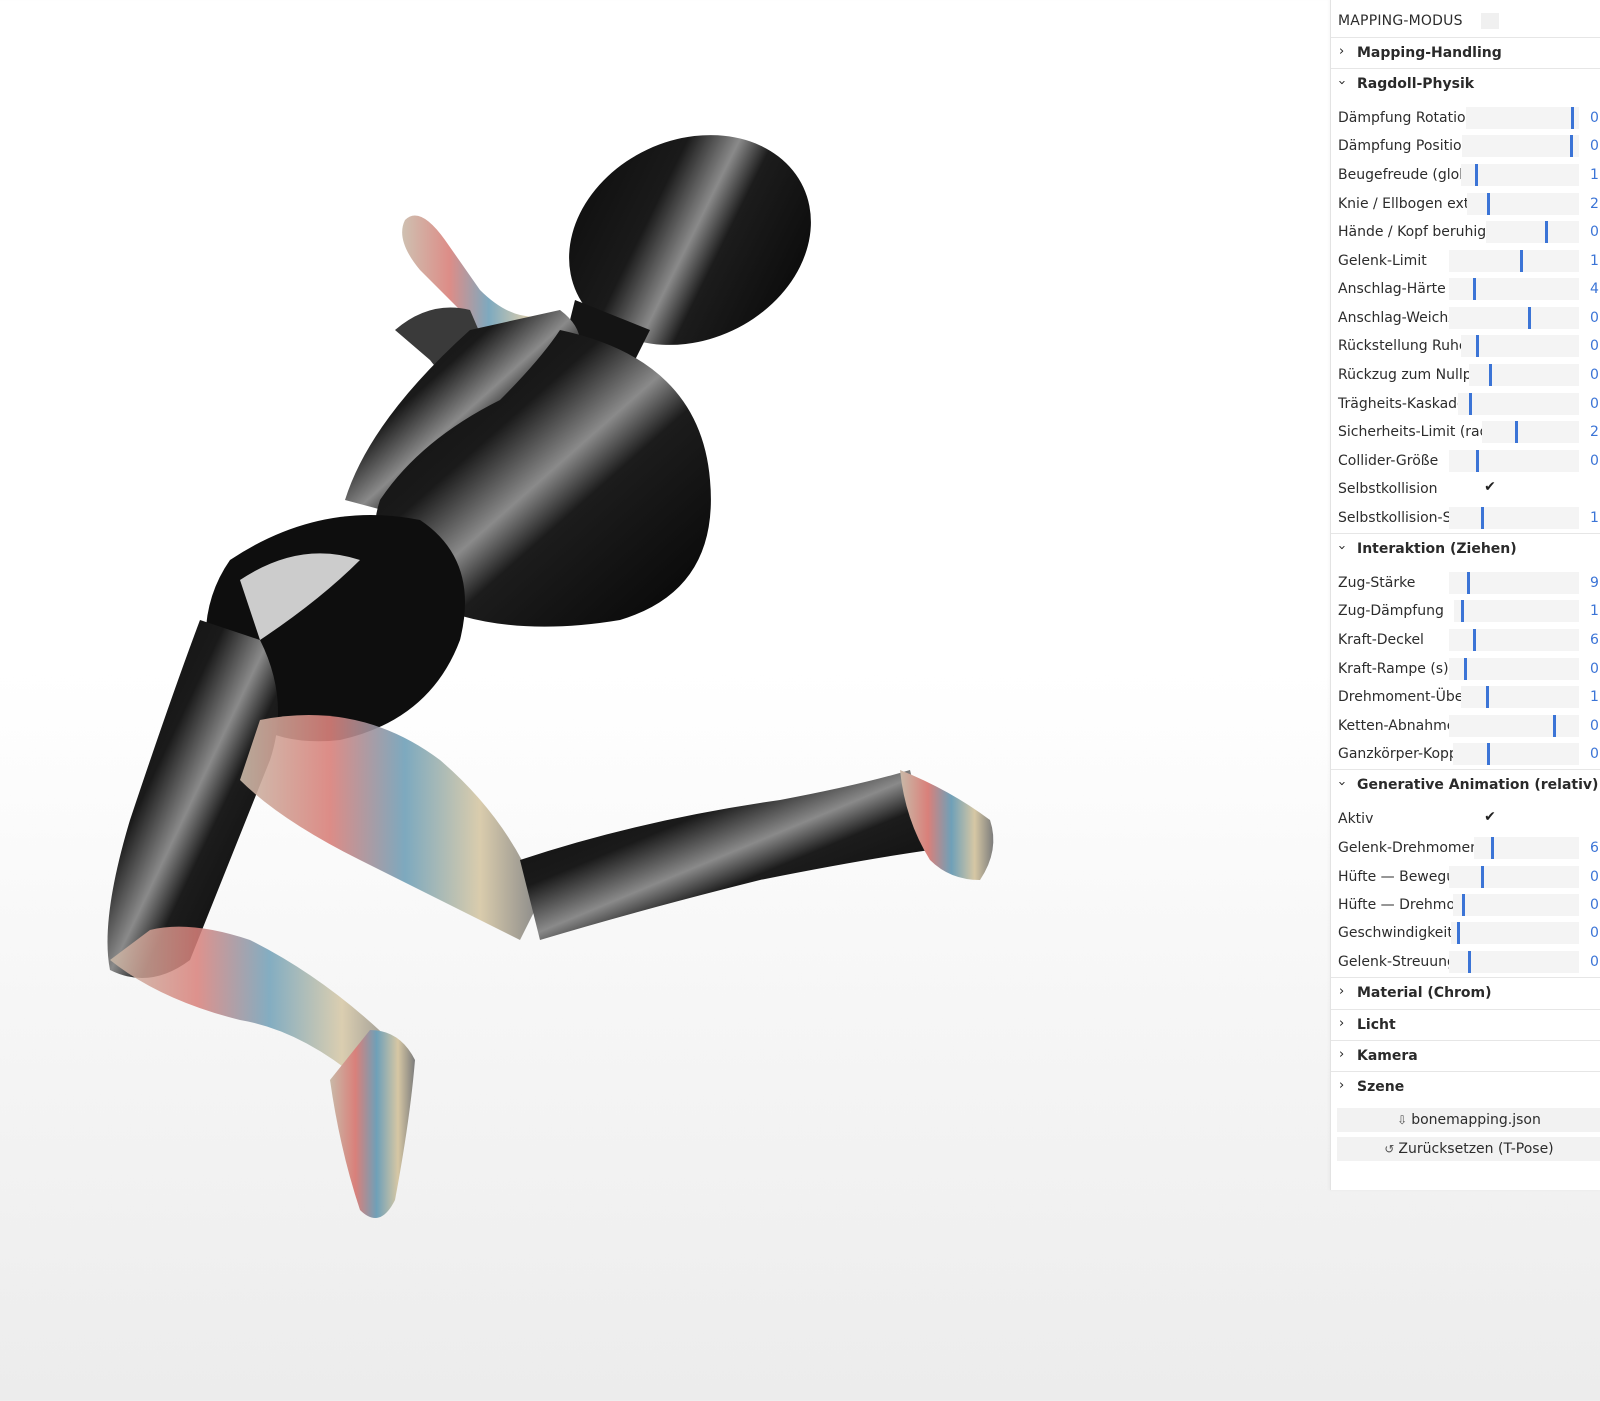 This screenshot has width=1600, height=1401. What do you see at coordinates (1594, 346) in the screenshot?
I see `param-value: 0` at bounding box center [1594, 346].